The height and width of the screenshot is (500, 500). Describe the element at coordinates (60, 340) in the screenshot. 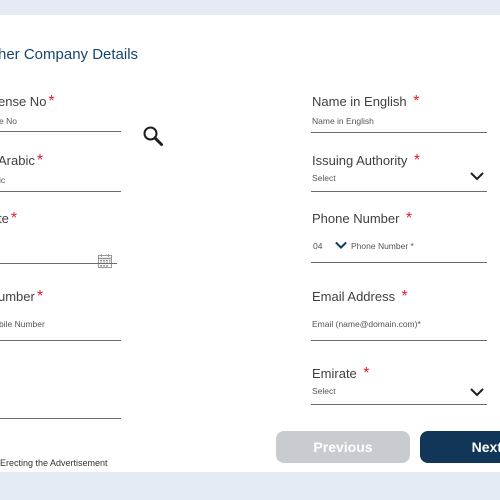

I see `mobile-underline` at that location.